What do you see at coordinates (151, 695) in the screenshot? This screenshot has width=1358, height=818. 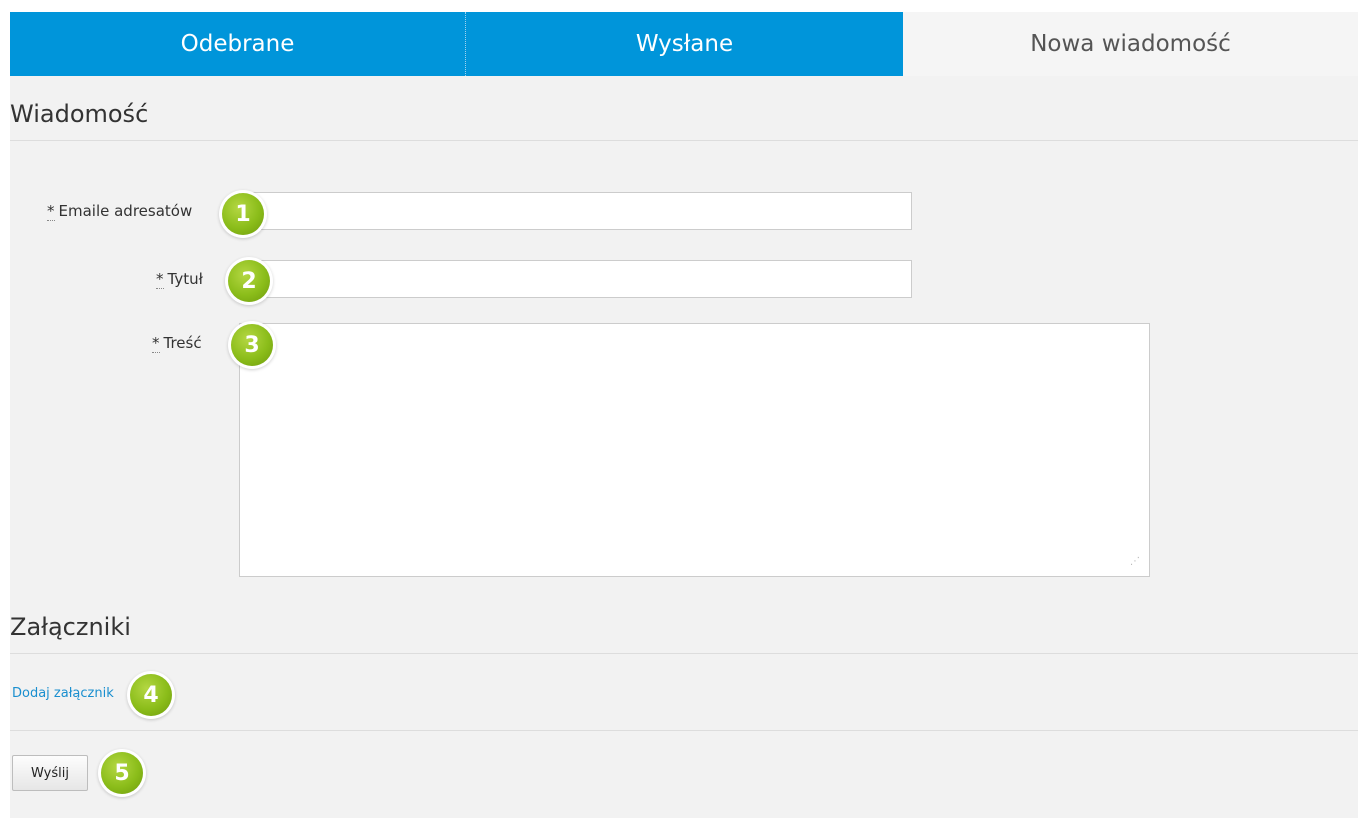 I see `step-4-badge: 4` at bounding box center [151, 695].